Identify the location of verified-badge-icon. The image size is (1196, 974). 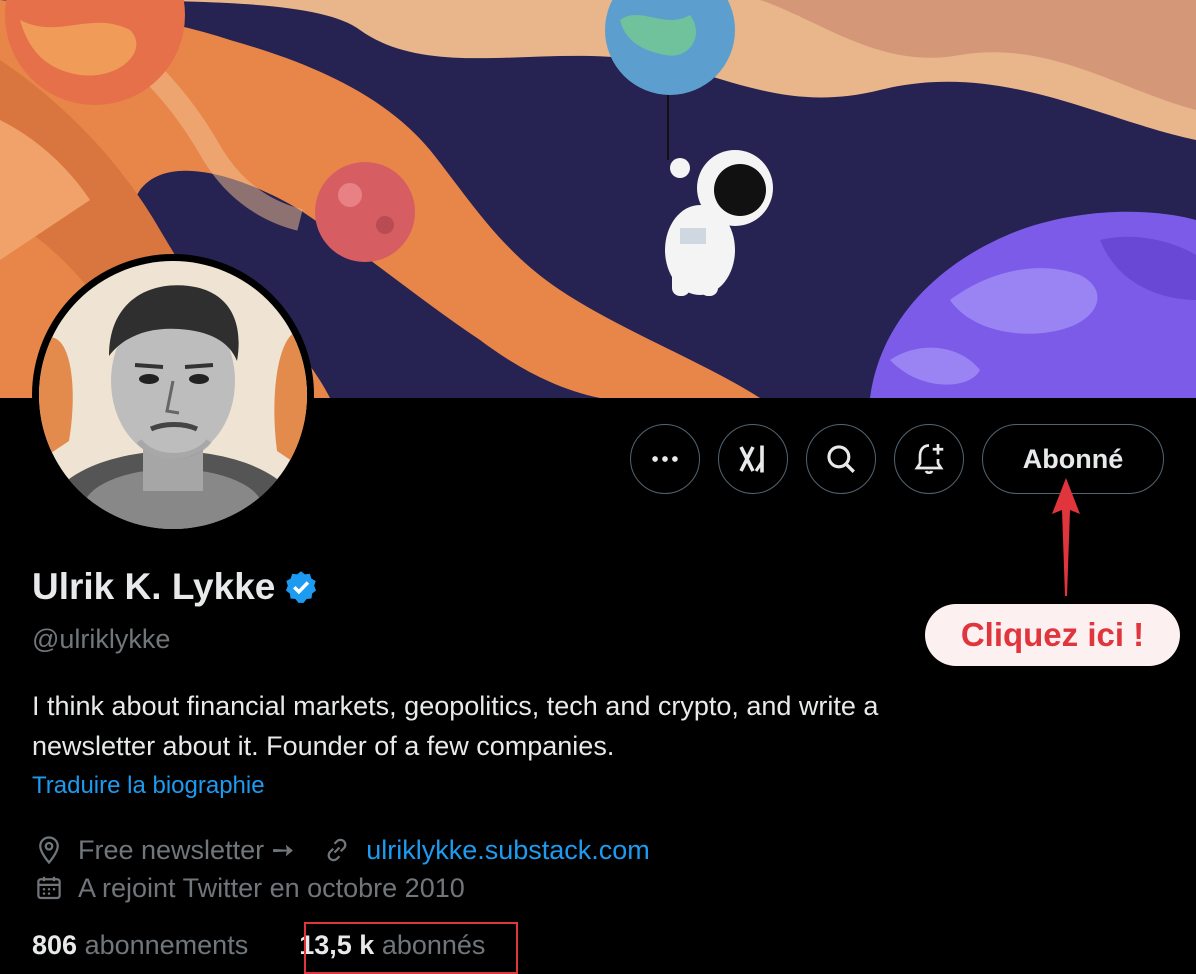
(301, 587).